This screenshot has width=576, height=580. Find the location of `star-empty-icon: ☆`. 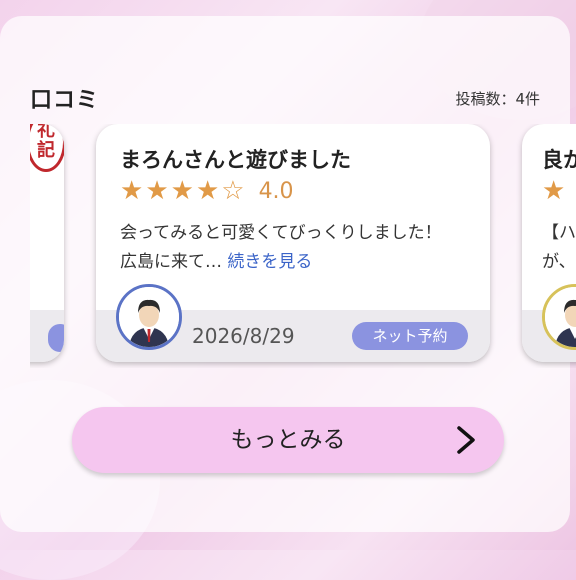

star-empty-icon: ☆ is located at coordinates (233, 191).